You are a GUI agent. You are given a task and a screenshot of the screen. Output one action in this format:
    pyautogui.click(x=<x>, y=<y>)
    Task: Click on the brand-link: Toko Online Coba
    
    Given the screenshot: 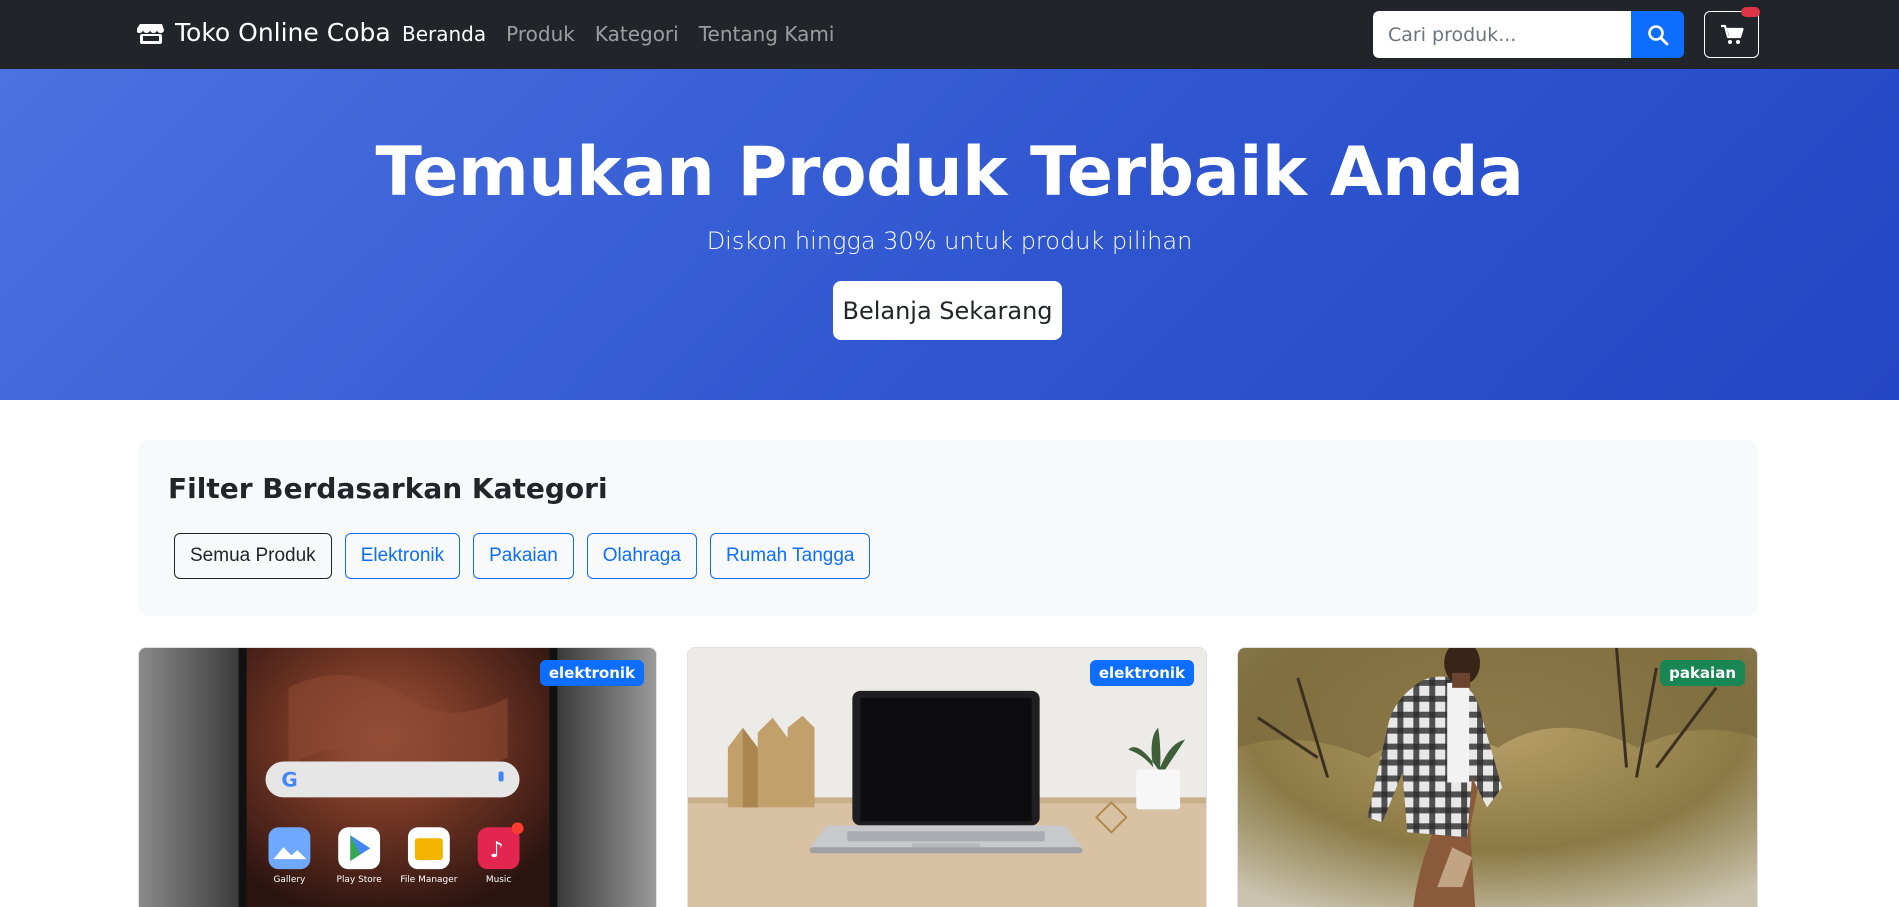 What is the action you would take?
    pyautogui.click(x=264, y=32)
    